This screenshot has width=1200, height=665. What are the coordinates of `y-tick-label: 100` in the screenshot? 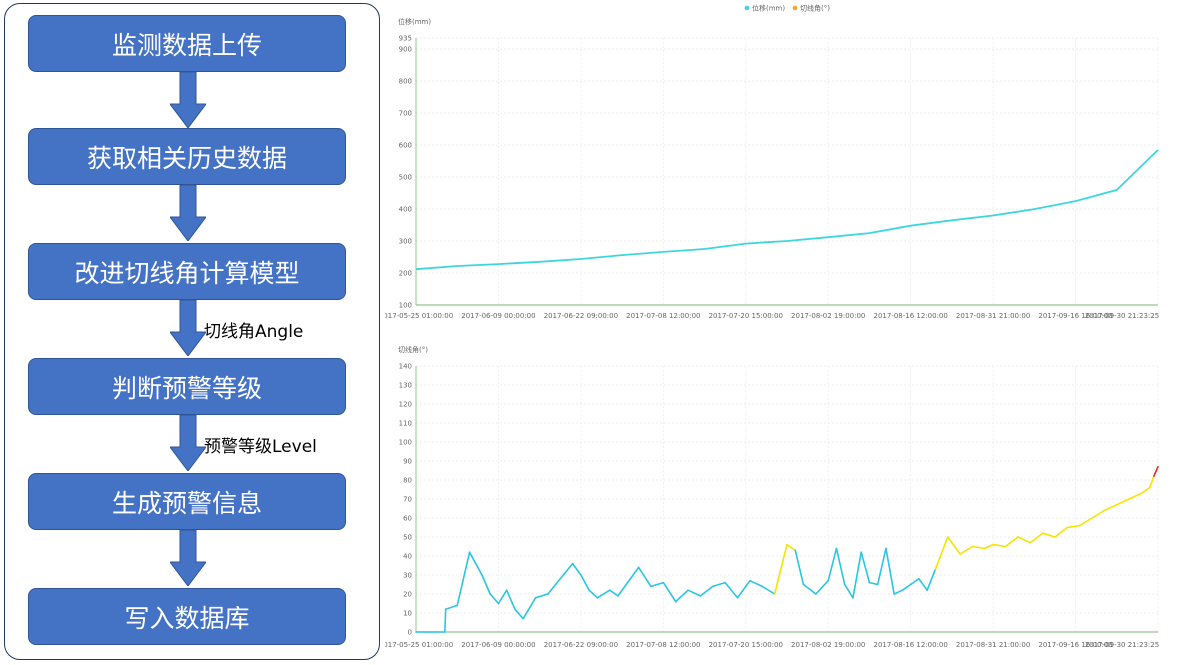 It's located at (405, 306).